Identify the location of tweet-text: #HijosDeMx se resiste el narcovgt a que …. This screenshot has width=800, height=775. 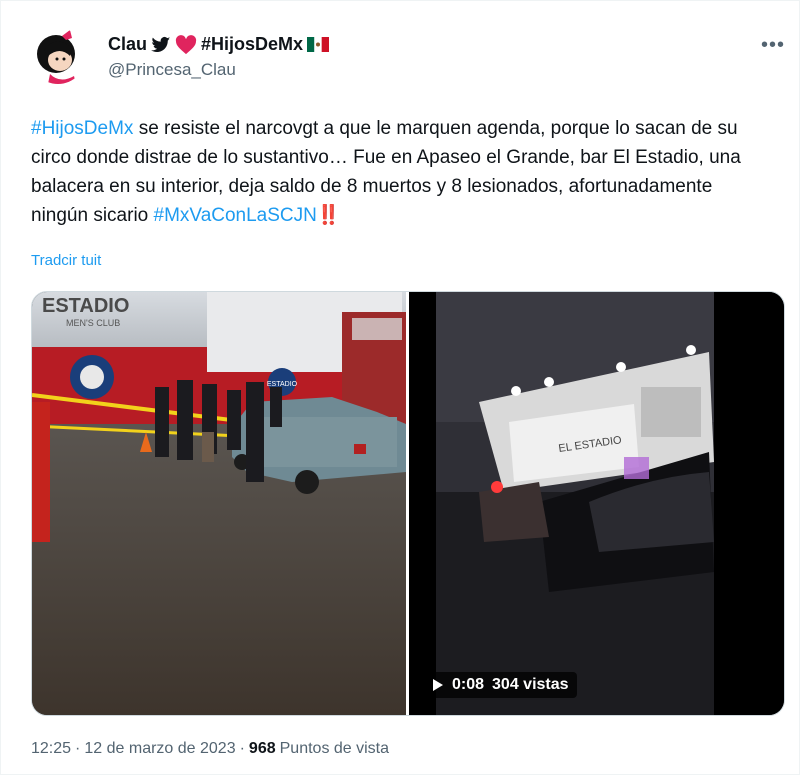
(401, 172).